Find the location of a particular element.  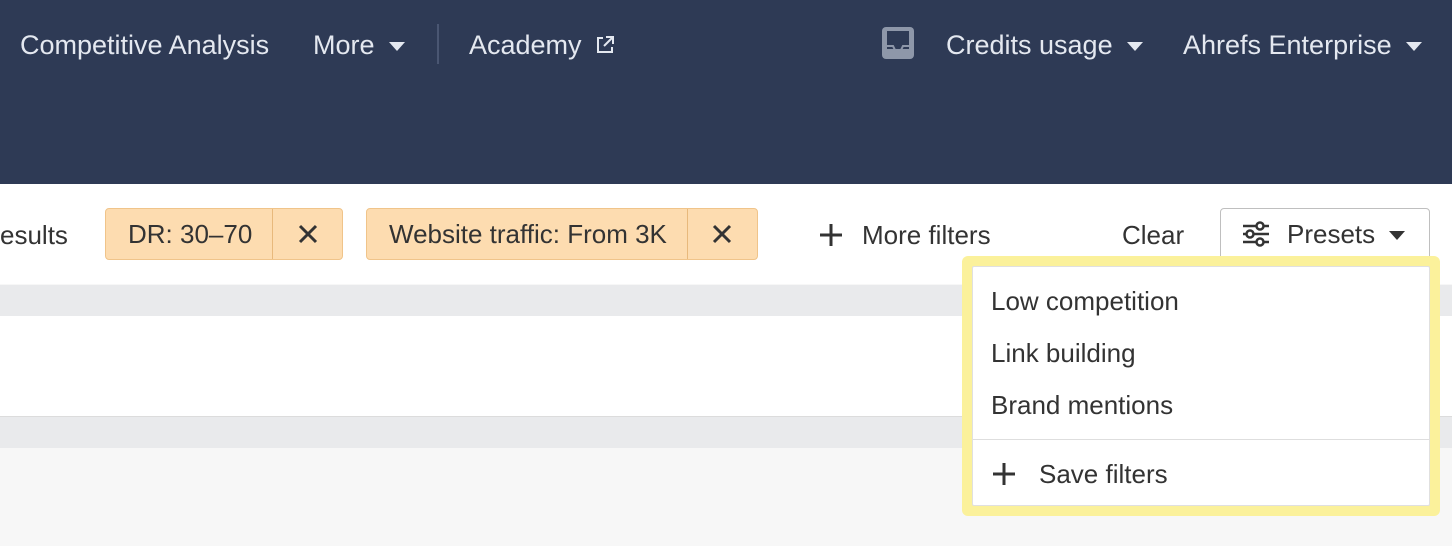

more-filters-button: More filters is located at coordinates (904, 235).